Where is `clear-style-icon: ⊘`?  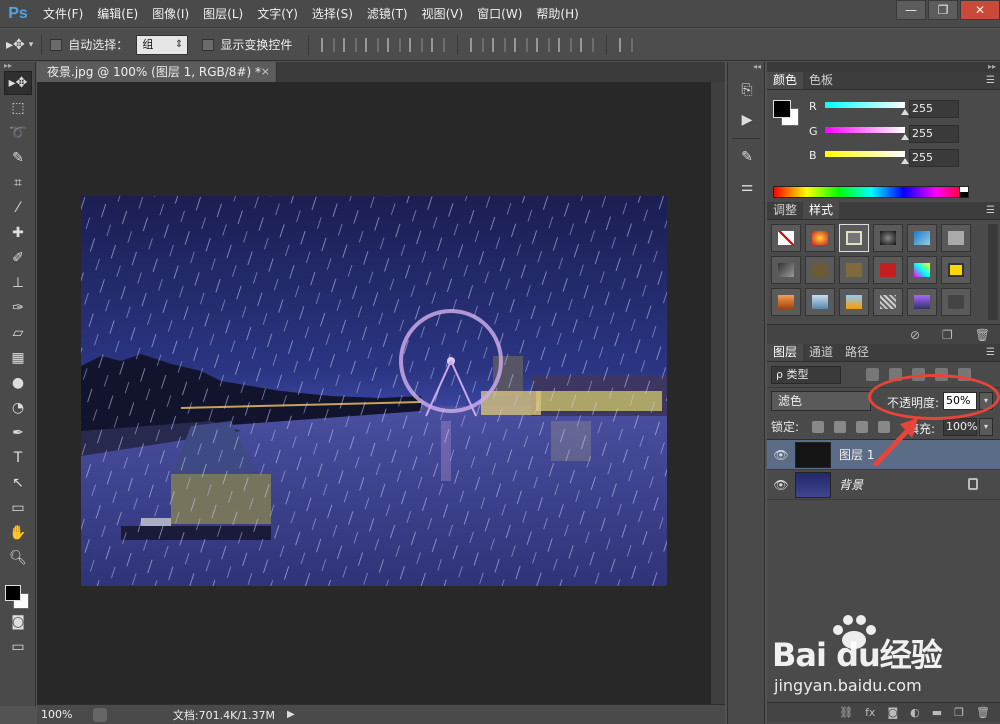 clear-style-icon: ⊘ is located at coordinates (915, 335).